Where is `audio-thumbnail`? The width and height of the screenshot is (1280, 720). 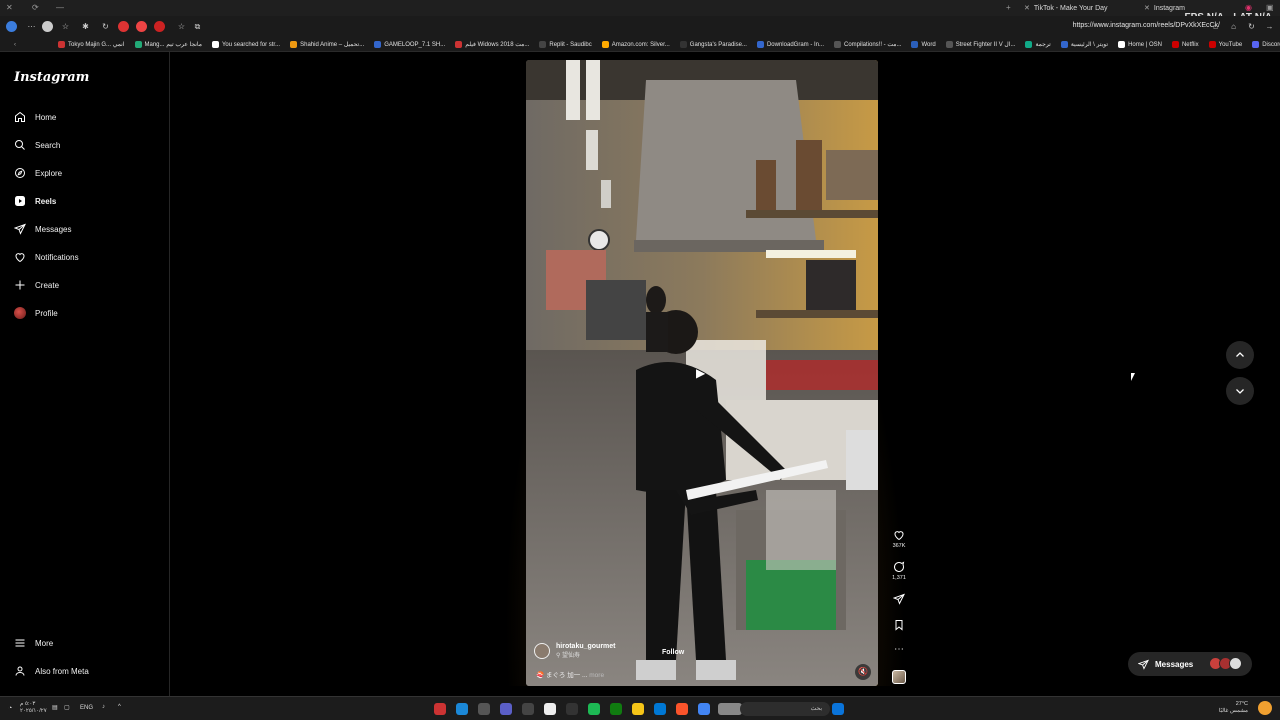
audio-thumbnail is located at coordinates (899, 677).